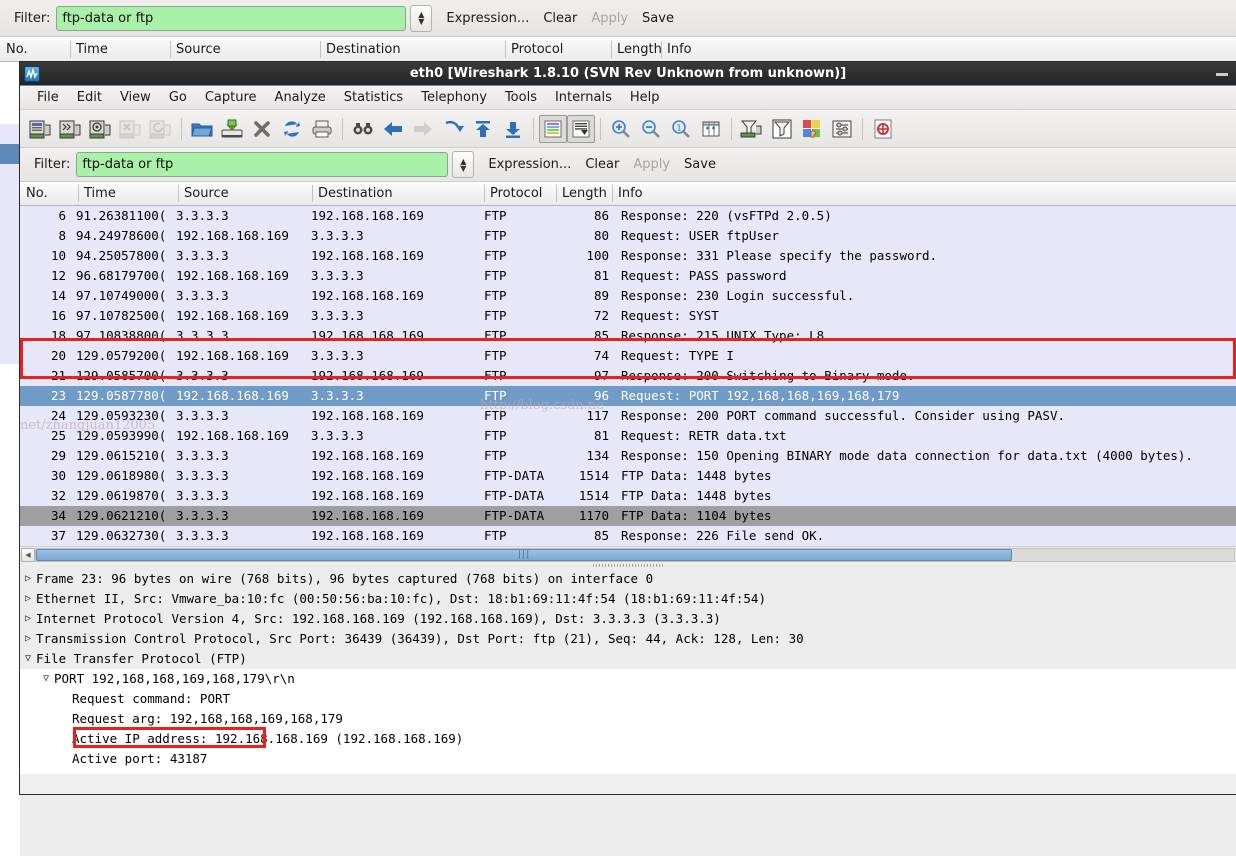 The height and width of the screenshot is (856, 1236). Describe the element at coordinates (628, 759) in the screenshot. I see `detail-tree-row: Active port: 43187` at that location.